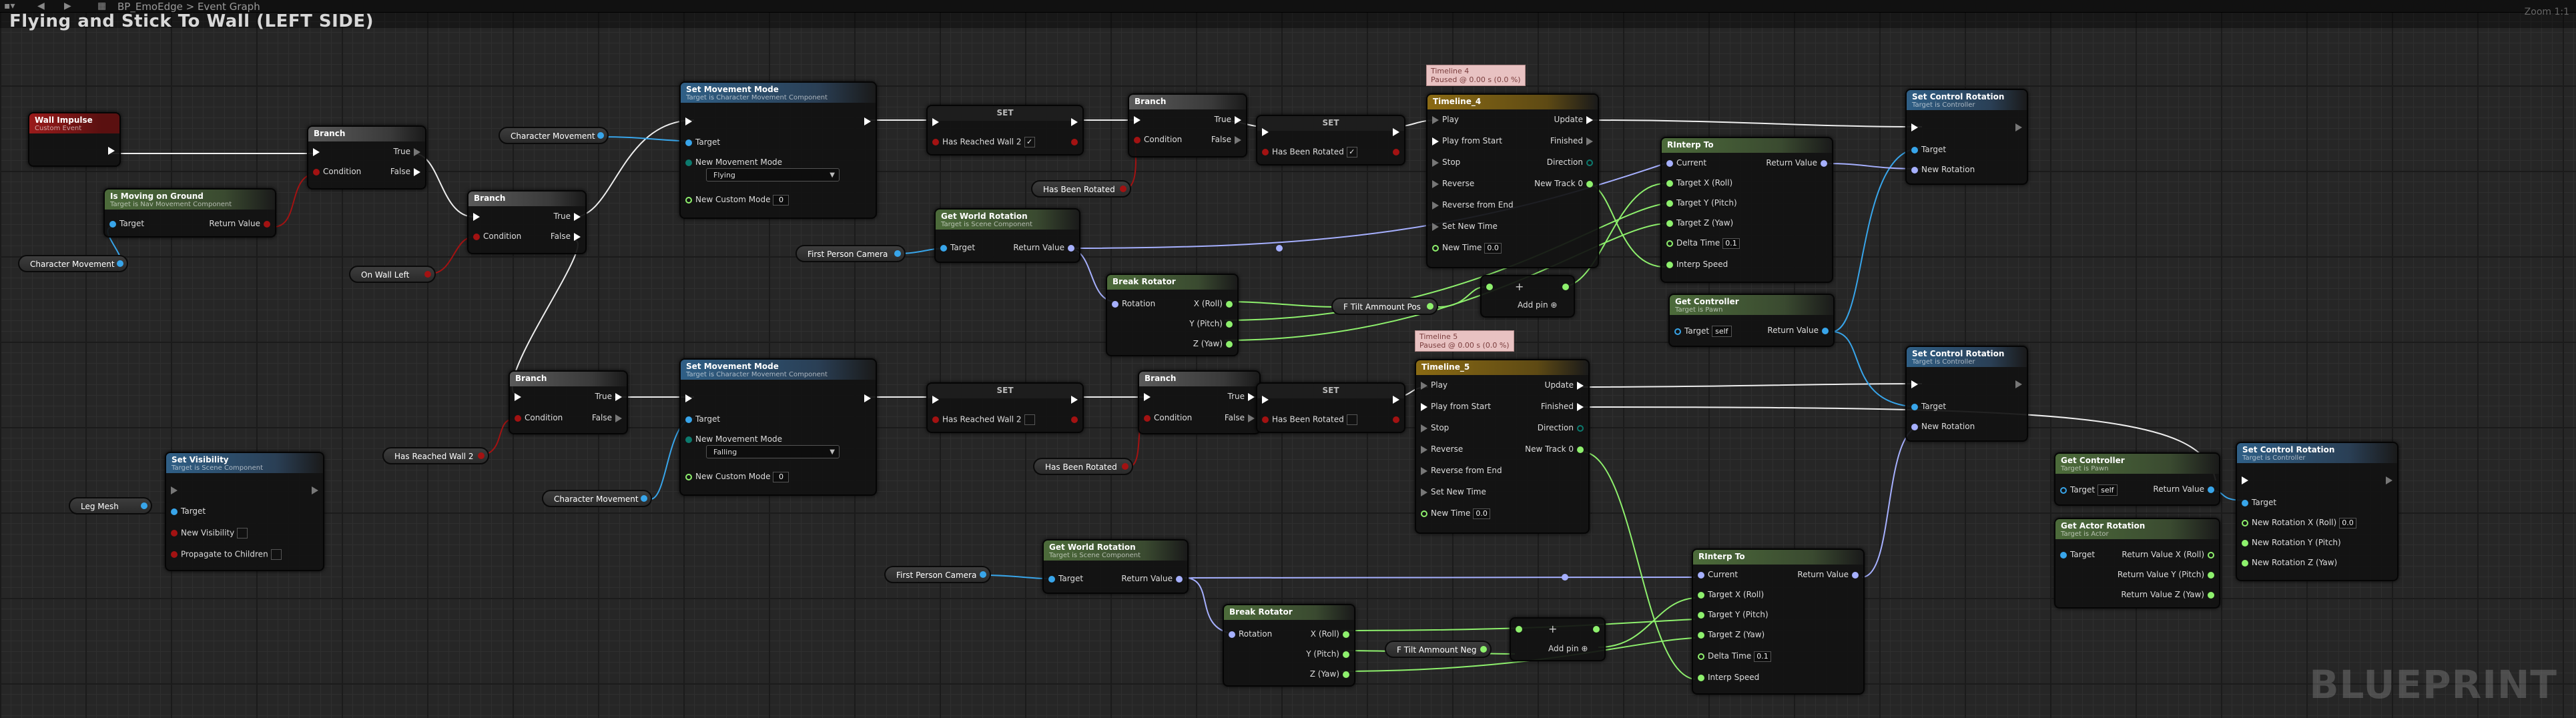 This screenshot has height=718, width=2576. Describe the element at coordinates (1308, 152) in the screenshot. I see `has-been-rotated-pin: Has Been Rotated ✓` at that location.